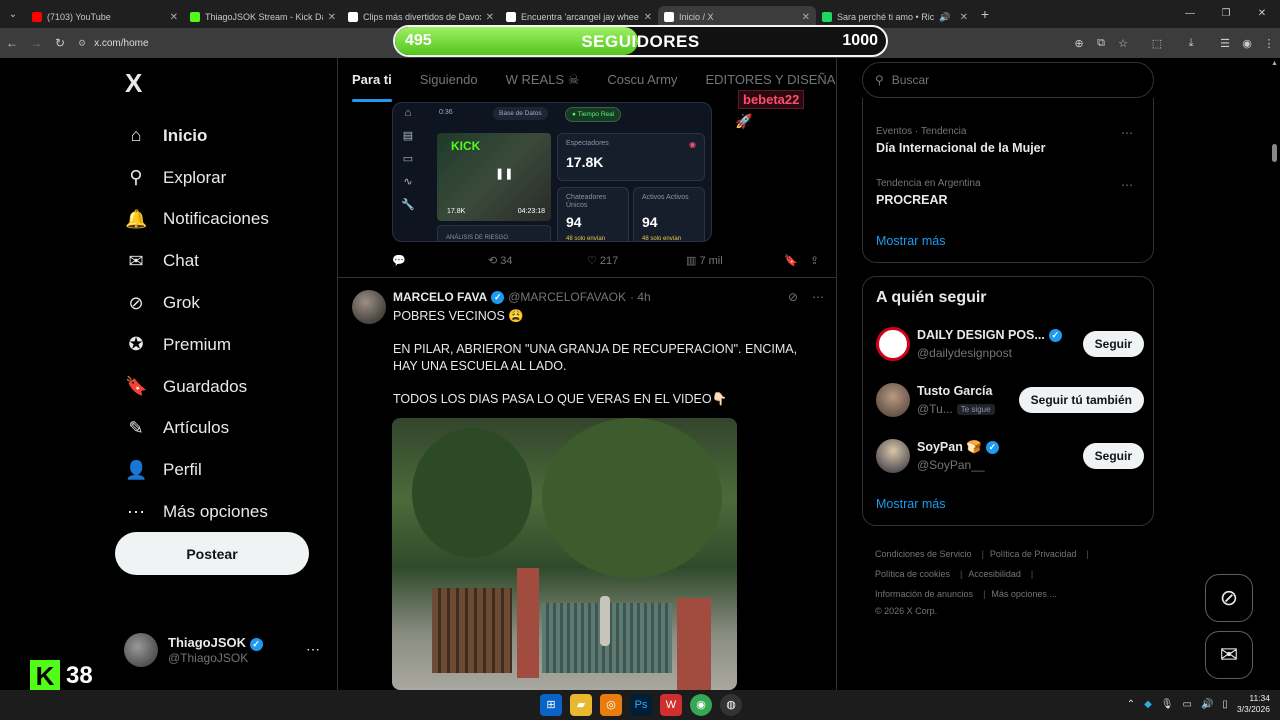 The height and width of the screenshot is (720, 1280). What do you see at coordinates (449, 80) in the screenshot?
I see `feed-tab: Siguiendo` at bounding box center [449, 80].